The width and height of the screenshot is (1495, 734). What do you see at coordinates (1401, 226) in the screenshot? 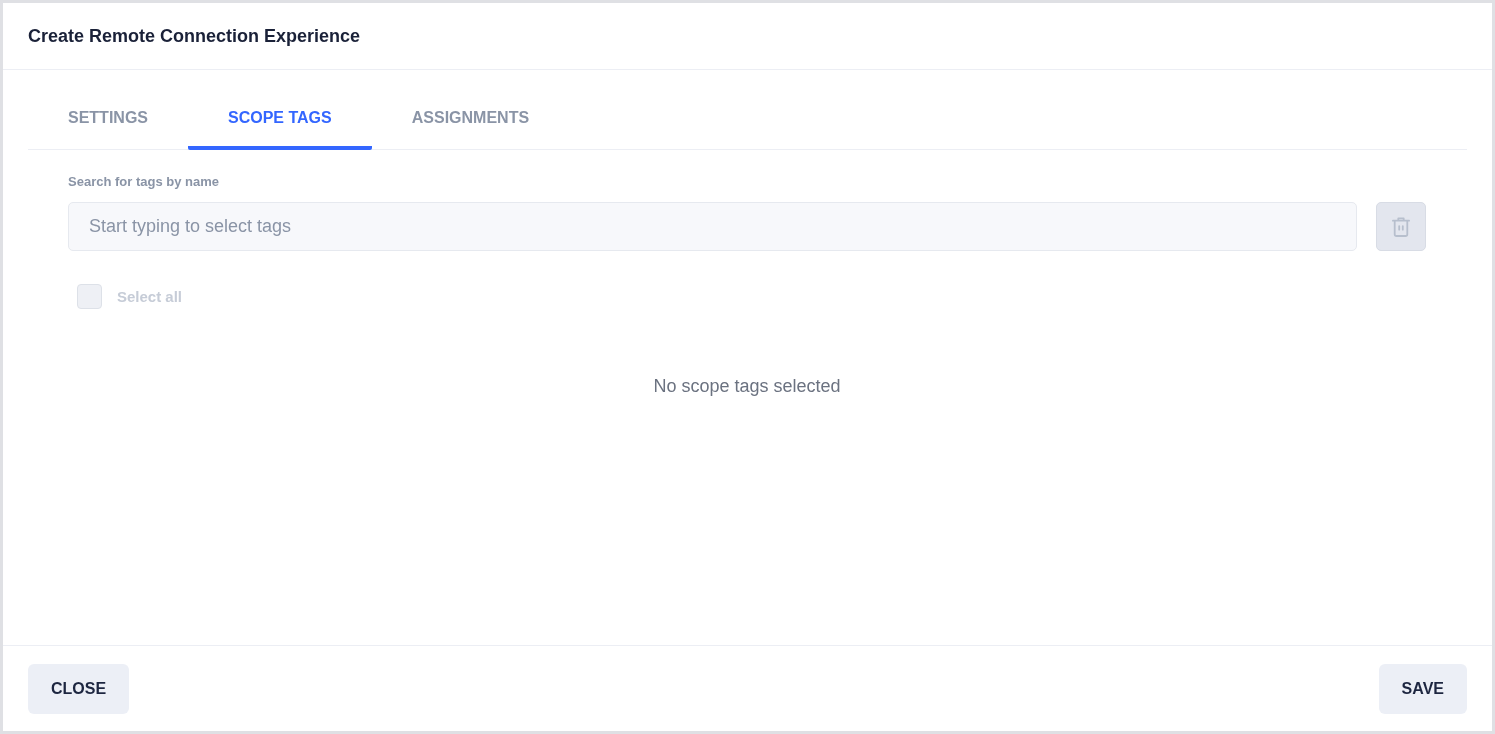
I see `trash-icon` at bounding box center [1401, 226].